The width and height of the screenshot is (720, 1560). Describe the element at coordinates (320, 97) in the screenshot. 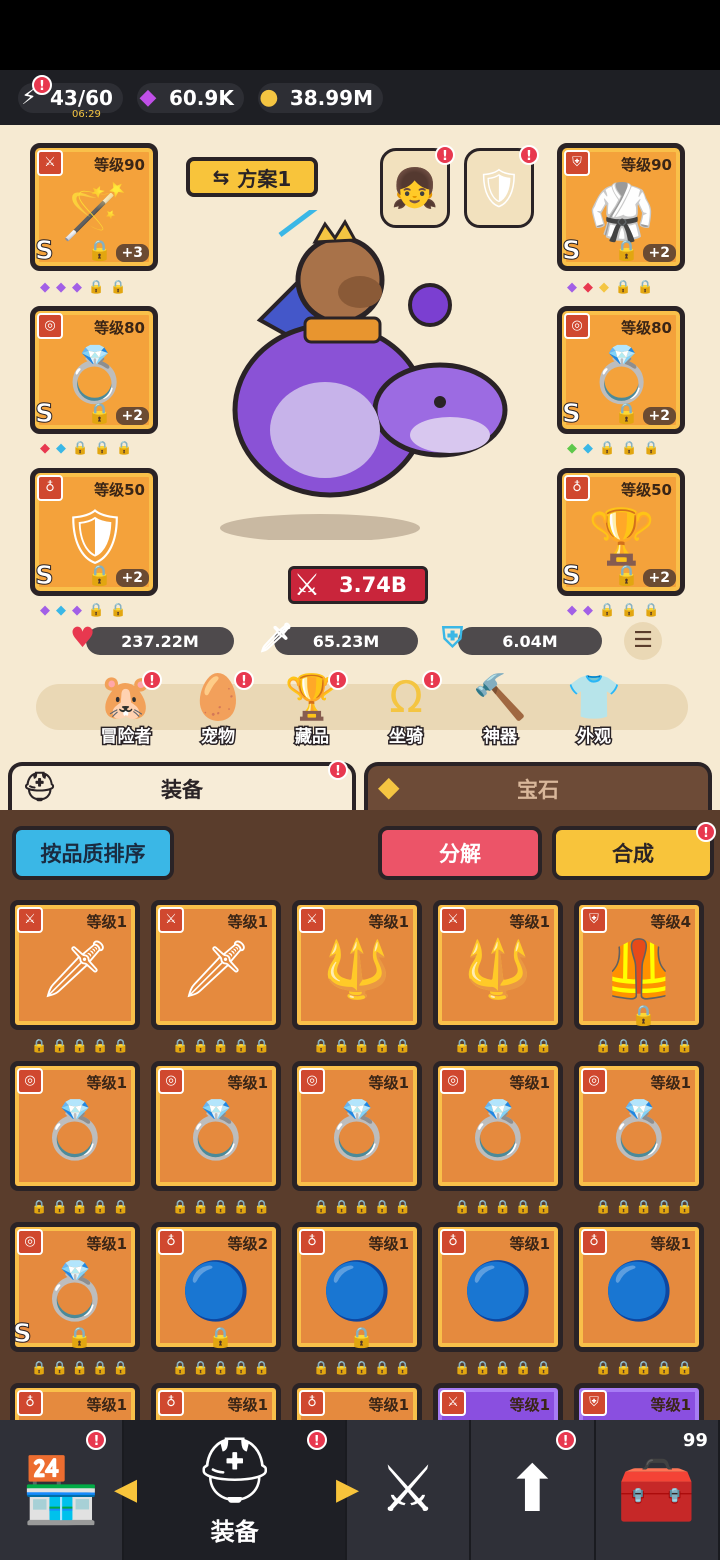

I see `gold-resource: ● 38.99M` at that location.